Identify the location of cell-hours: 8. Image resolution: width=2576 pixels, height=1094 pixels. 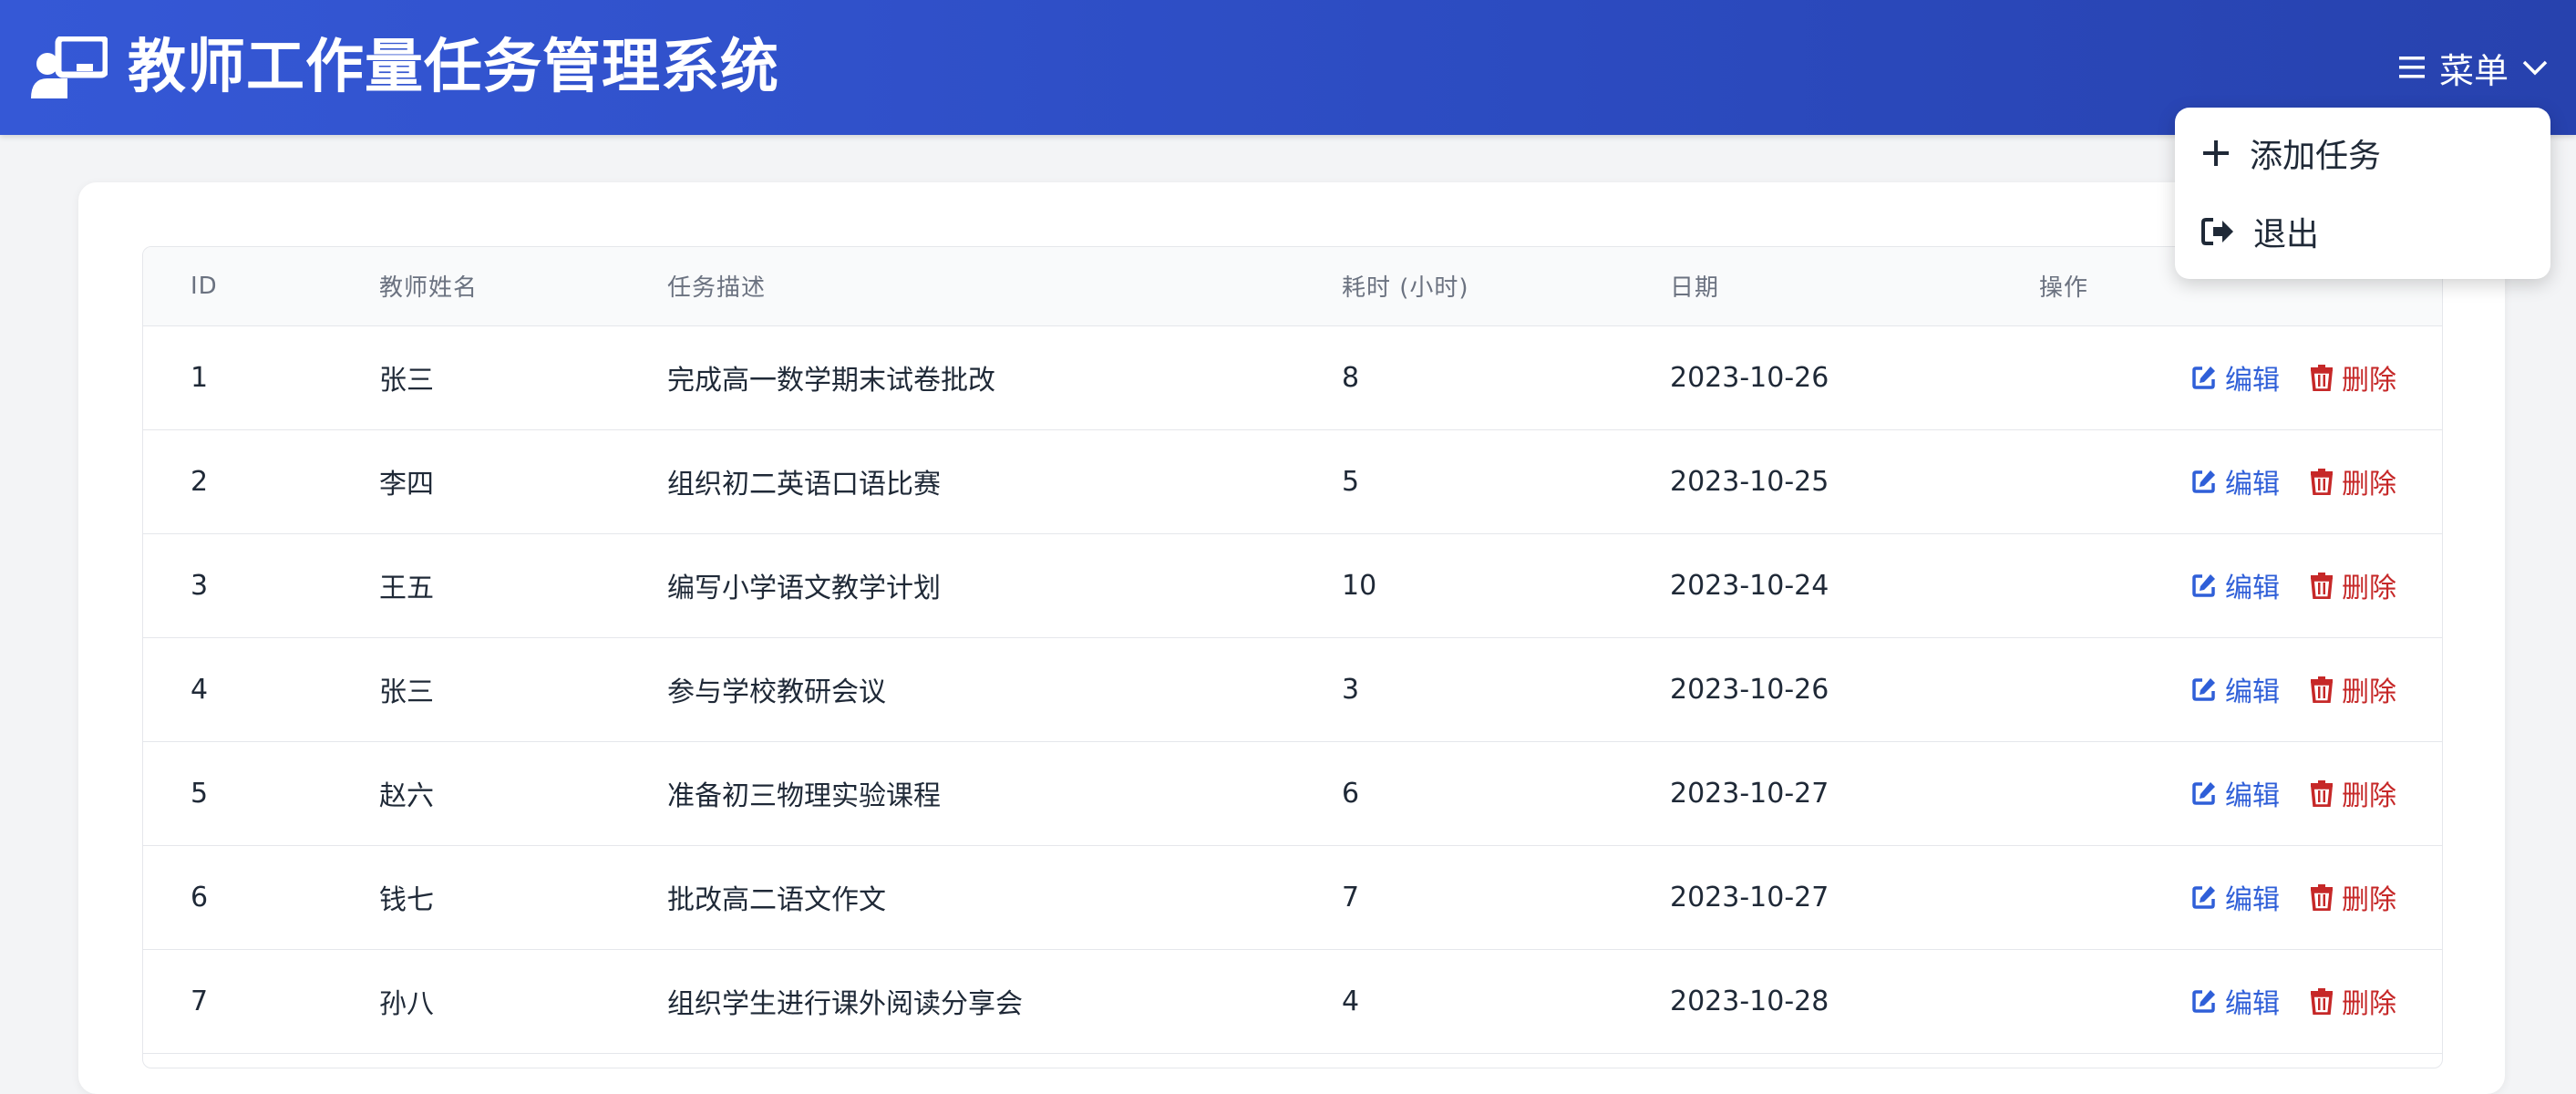
(1506, 377).